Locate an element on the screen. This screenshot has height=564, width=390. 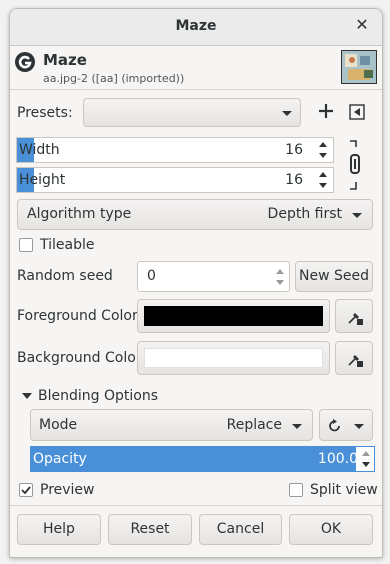
image-subtitle: aa.jpg-2 ([aa] (imported)) is located at coordinates (114, 78).